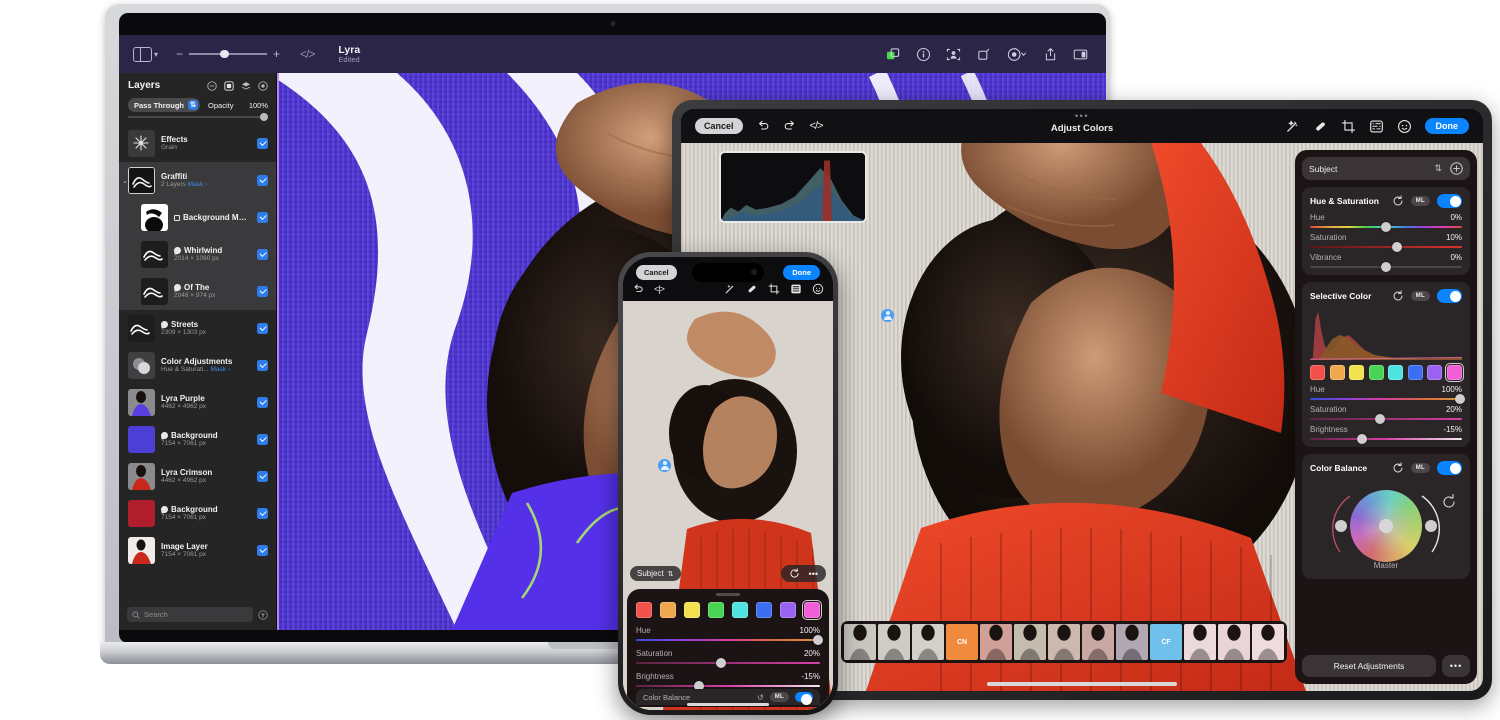 The image size is (1500, 720). I want to click on info-icon, so click(923, 54).